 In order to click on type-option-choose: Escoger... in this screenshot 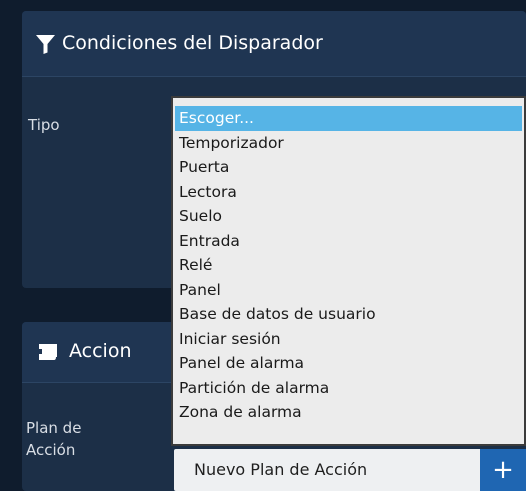, I will do `click(348, 118)`.